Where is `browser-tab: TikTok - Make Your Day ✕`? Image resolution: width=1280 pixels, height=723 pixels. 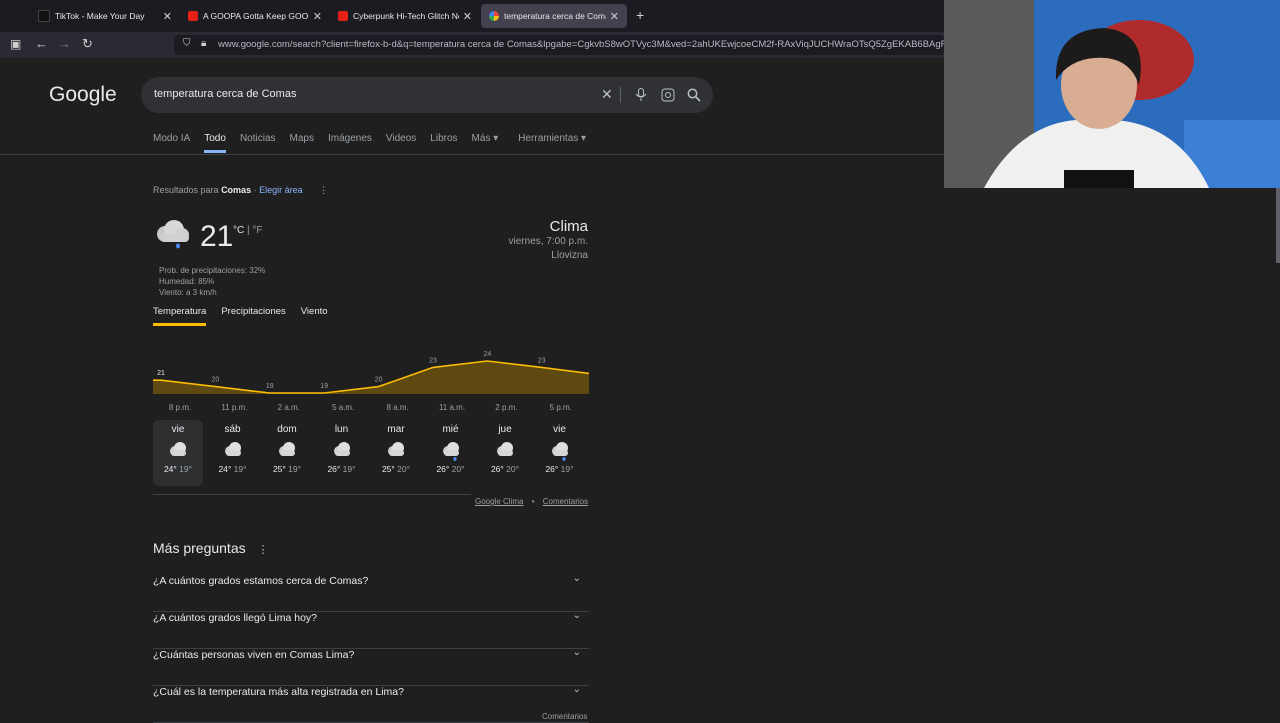 browser-tab: TikTok - Make Your Day ✕ is located at coordinates (105, 16).